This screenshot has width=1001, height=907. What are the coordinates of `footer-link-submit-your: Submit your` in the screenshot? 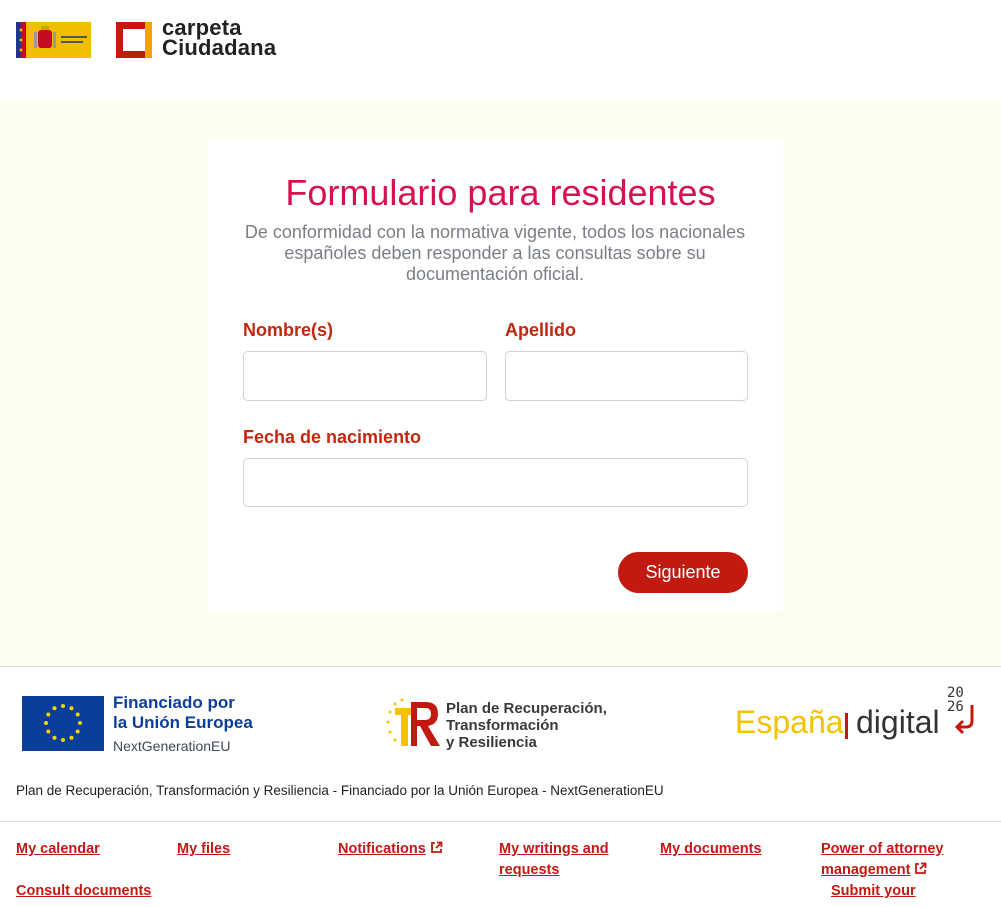 It's located at (873, 891).